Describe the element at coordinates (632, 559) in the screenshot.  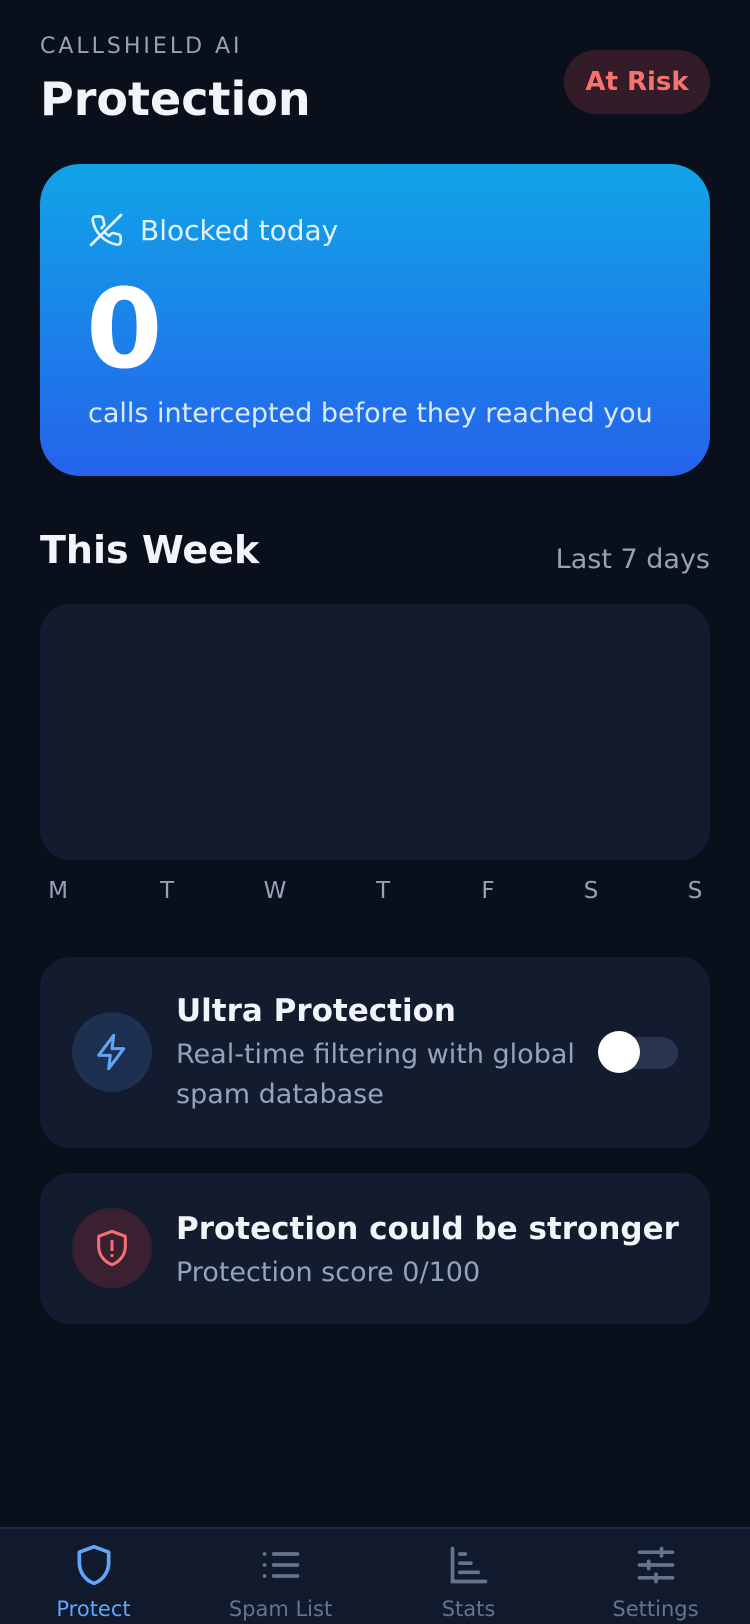
I see `week-range-label: Last 7 days` at that location.